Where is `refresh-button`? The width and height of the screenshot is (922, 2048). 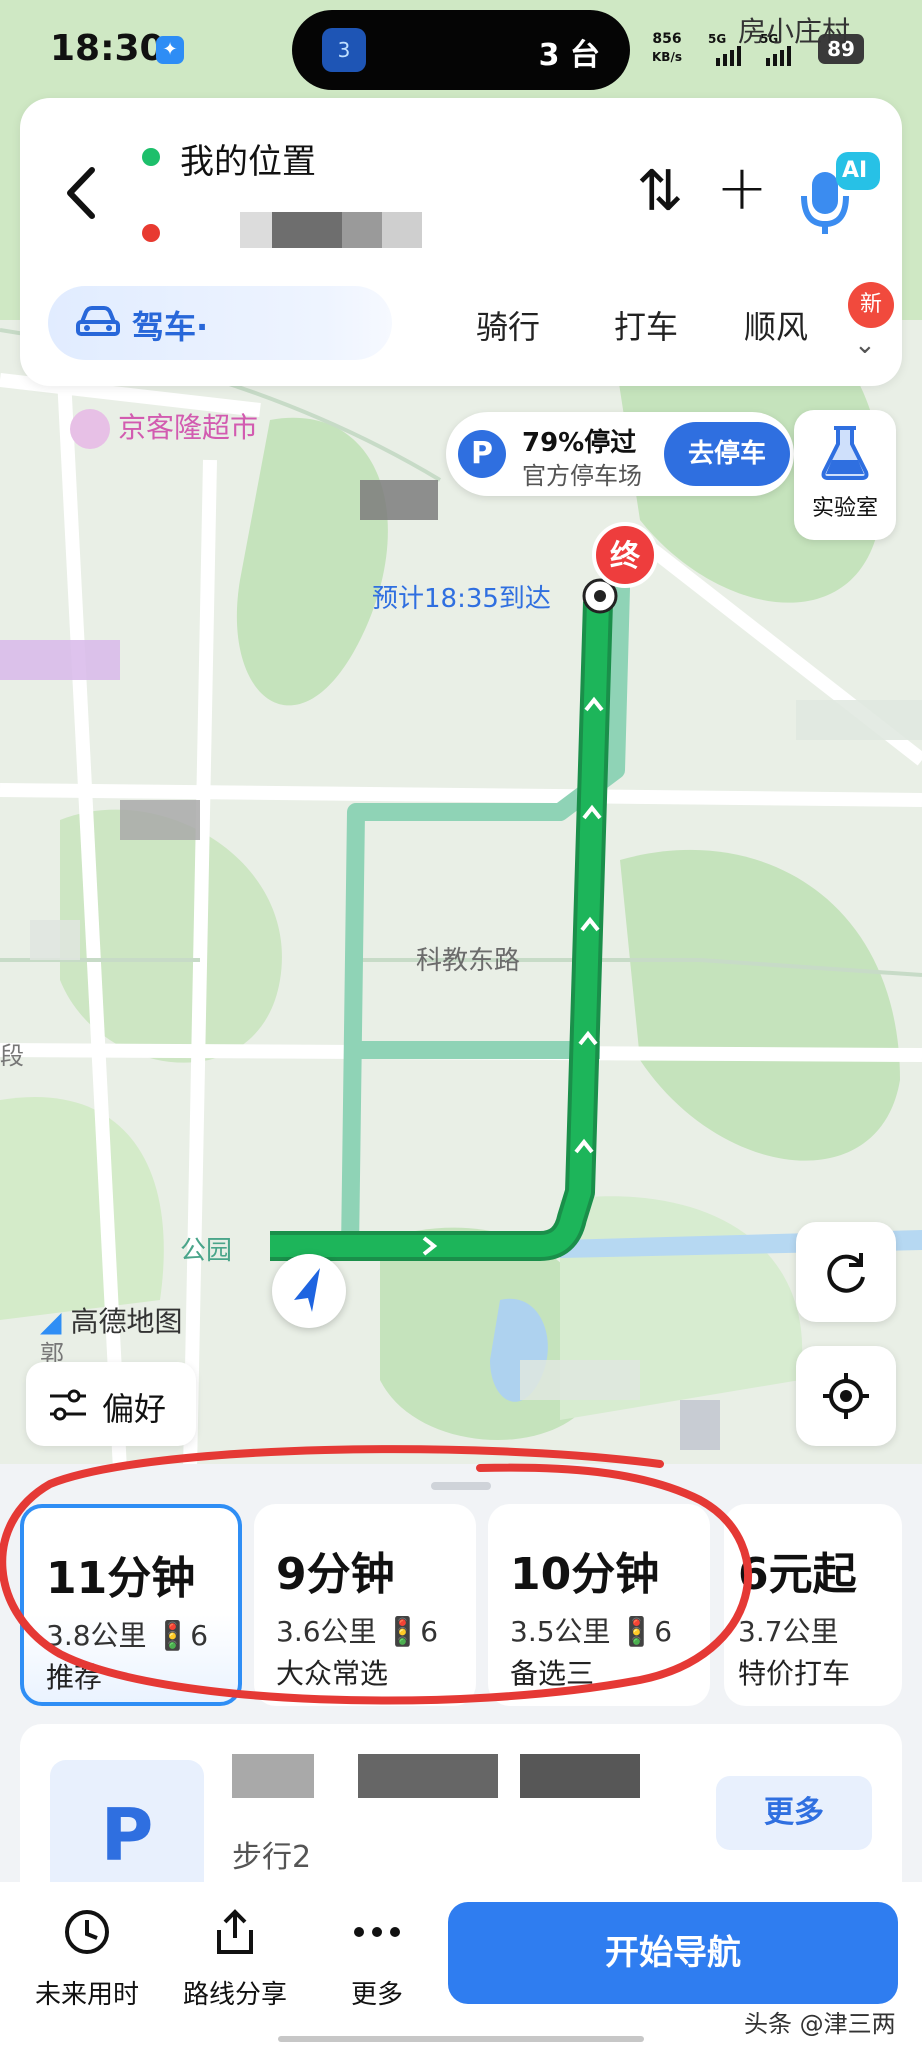
refresh-button is located at coordinates (846, 1272).